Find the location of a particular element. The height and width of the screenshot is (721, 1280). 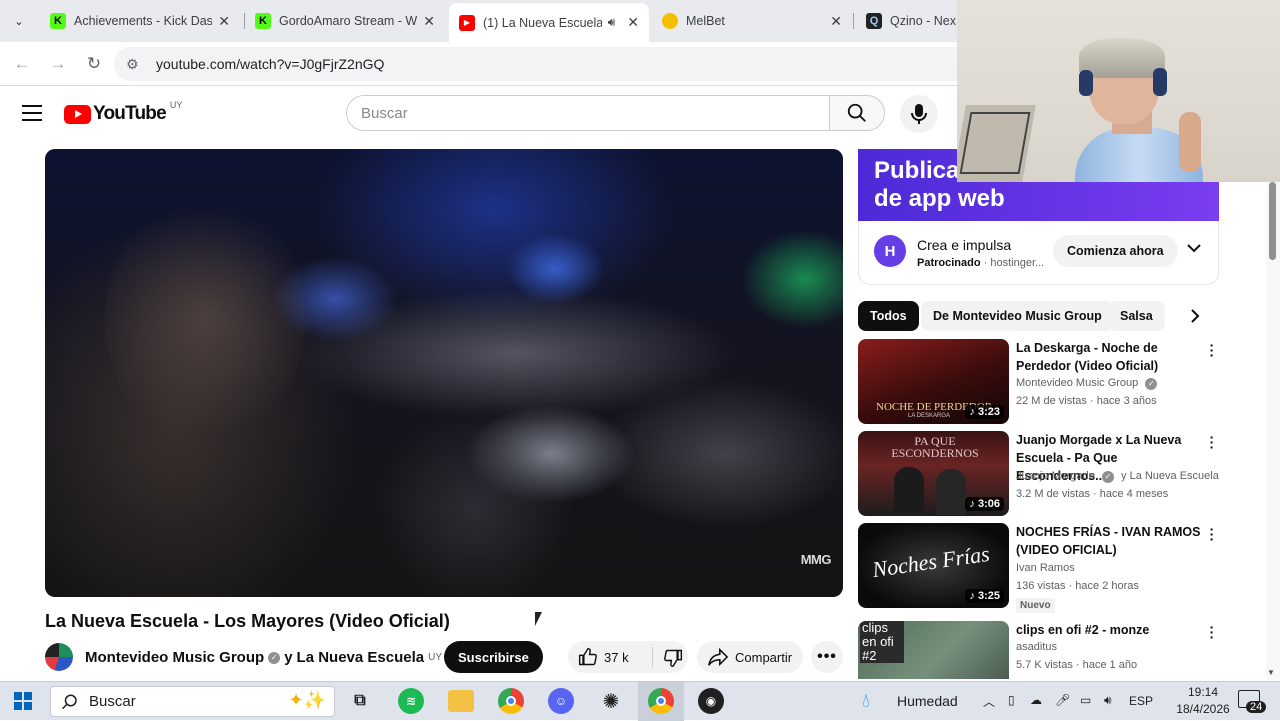

channel-avatar is located at coordinates (59, 657).